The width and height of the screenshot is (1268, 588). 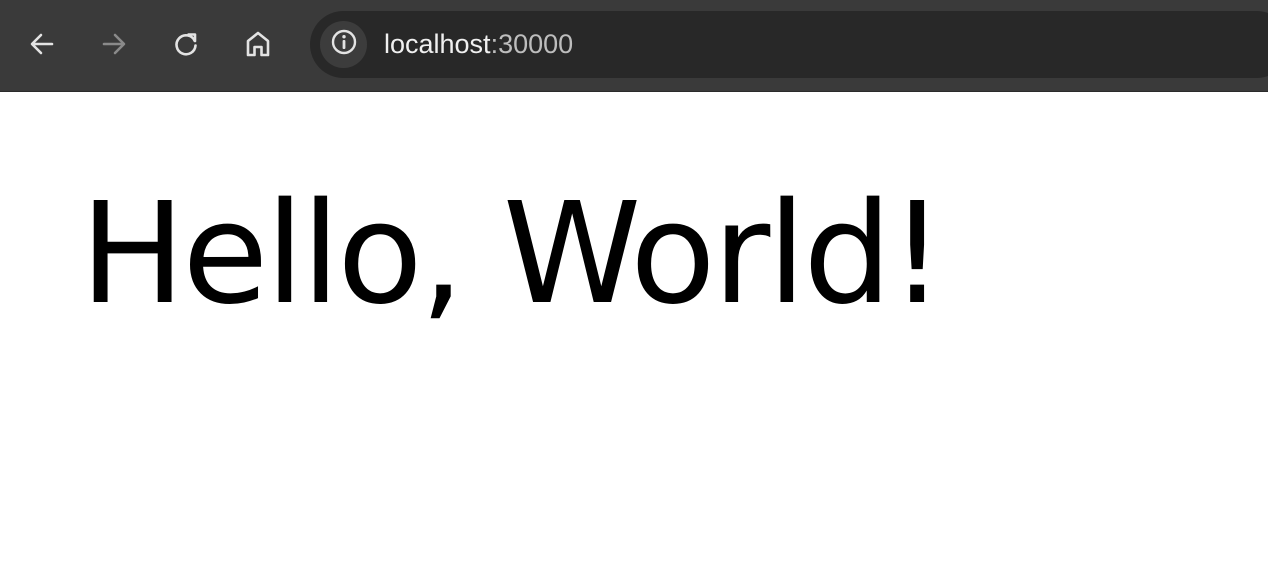 I want to click on reload-icon, so click(x=186, y=44).